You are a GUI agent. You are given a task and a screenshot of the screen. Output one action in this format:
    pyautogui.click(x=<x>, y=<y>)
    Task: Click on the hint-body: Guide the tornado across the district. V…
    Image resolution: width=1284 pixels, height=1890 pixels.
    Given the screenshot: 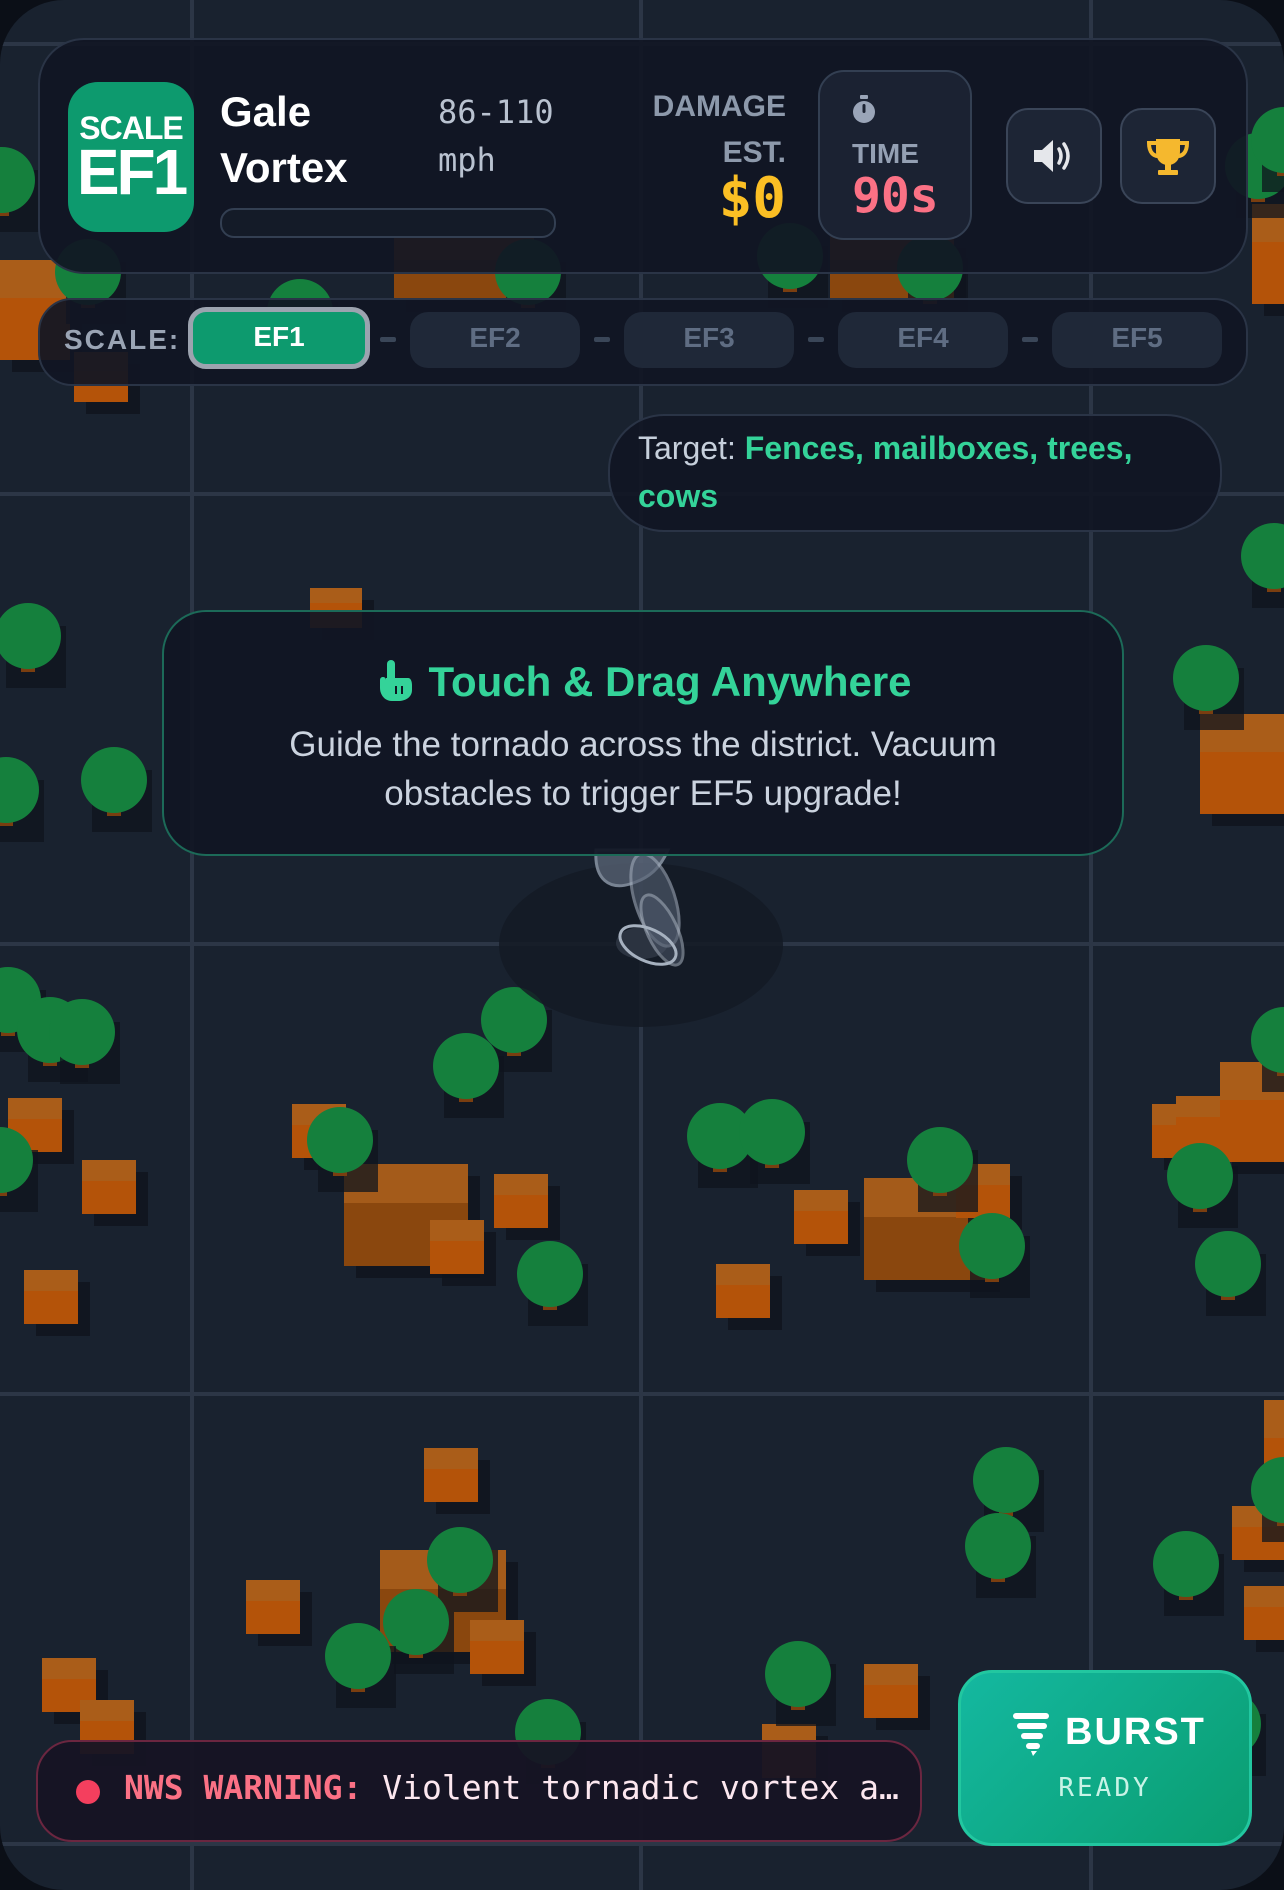 What is the action you would take?
    pyautogui.click(x=643, y=769)
    